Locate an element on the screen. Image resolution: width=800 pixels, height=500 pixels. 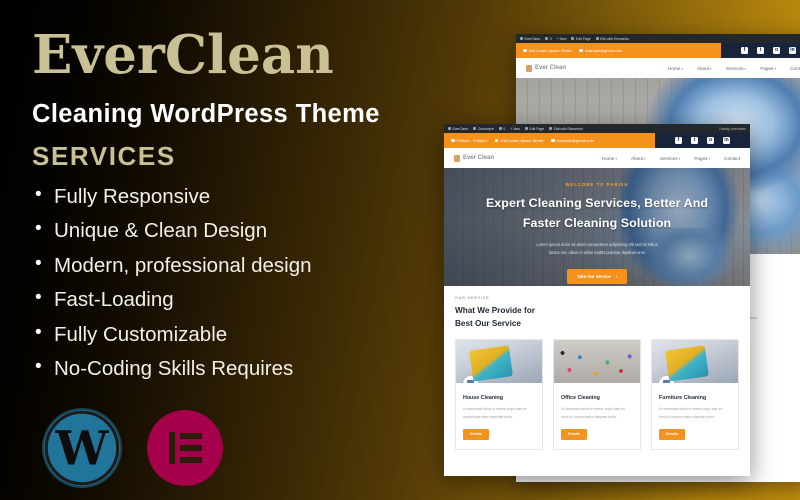
site-logo-front: Ever Clean is located at coordinates (474, 158).